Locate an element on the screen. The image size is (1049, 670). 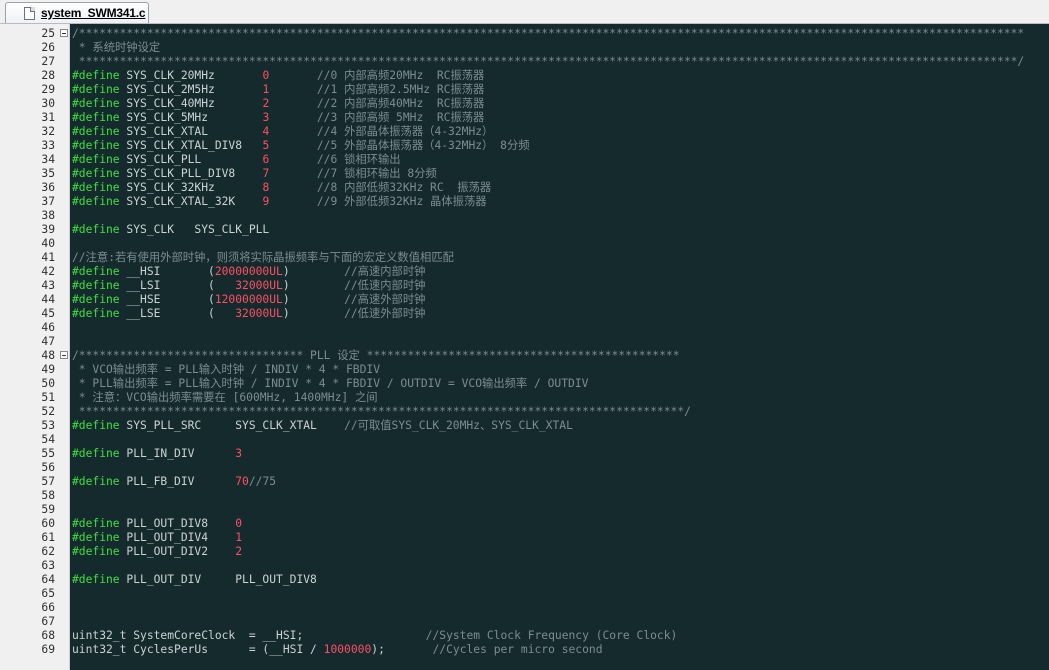
code-line: 38 is located at coordinates (524, 216).